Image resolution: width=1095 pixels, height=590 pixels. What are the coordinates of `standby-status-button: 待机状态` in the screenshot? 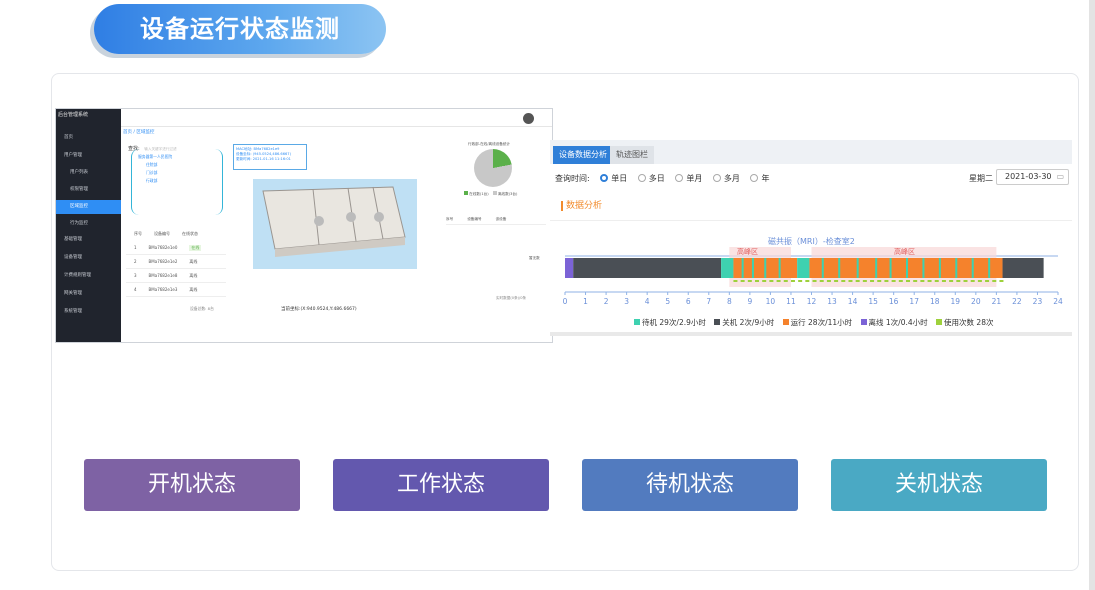 It's located at (690, 485).